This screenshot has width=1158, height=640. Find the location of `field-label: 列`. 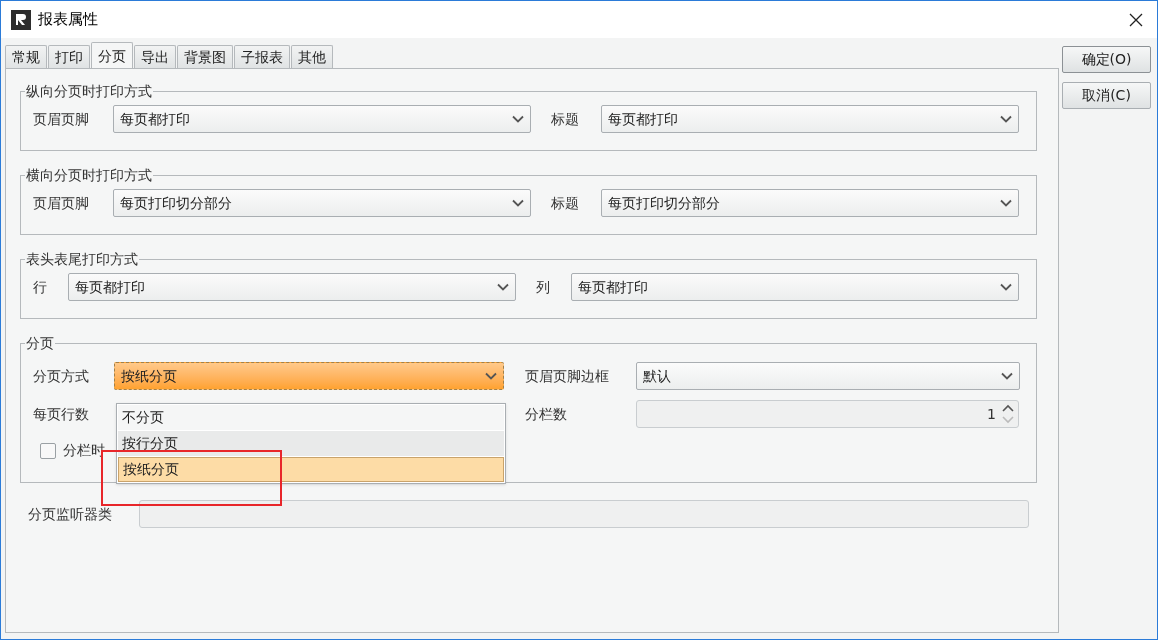

field-label: 列 is located at coordinates (543, 287).